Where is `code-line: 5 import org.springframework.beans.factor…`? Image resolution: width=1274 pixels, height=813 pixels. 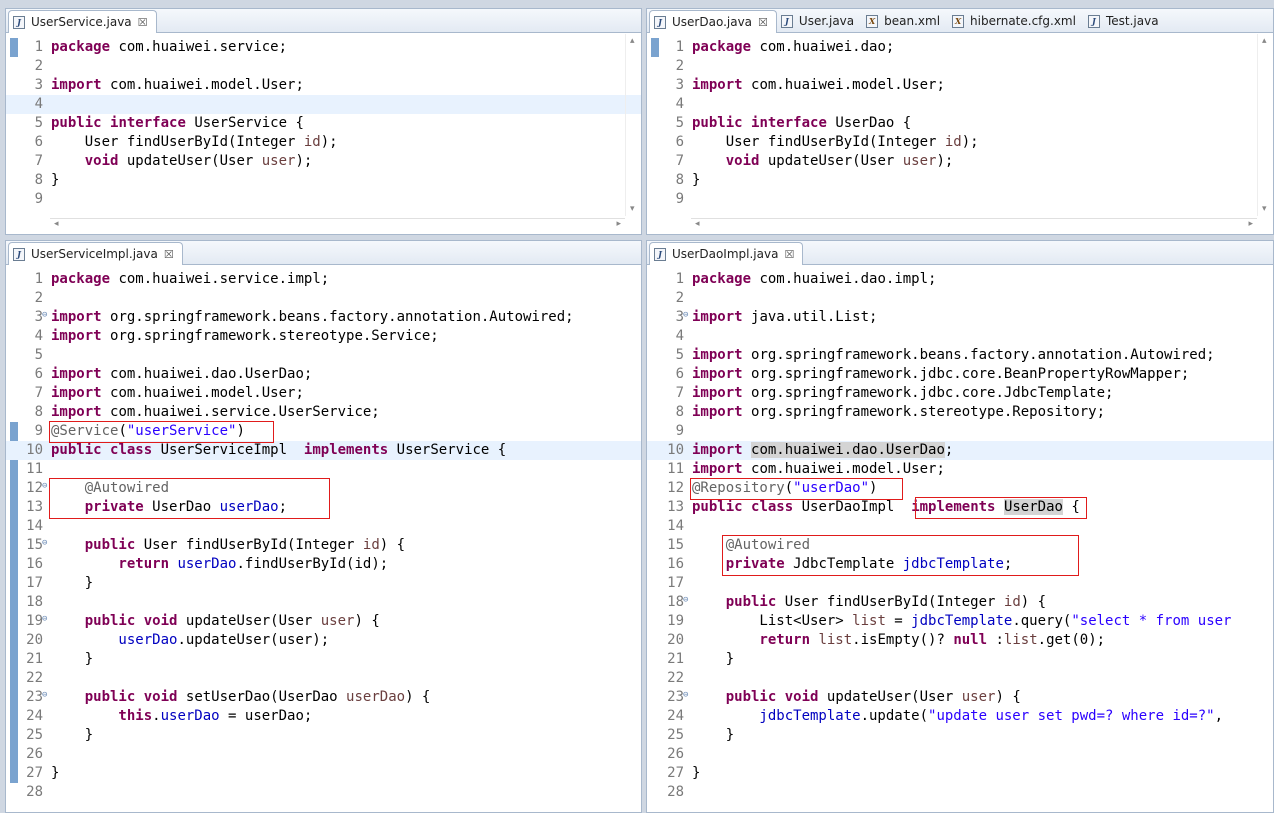 code-line: 5 import org.springframework.beans.factor… is located at coordinates (960, 355).